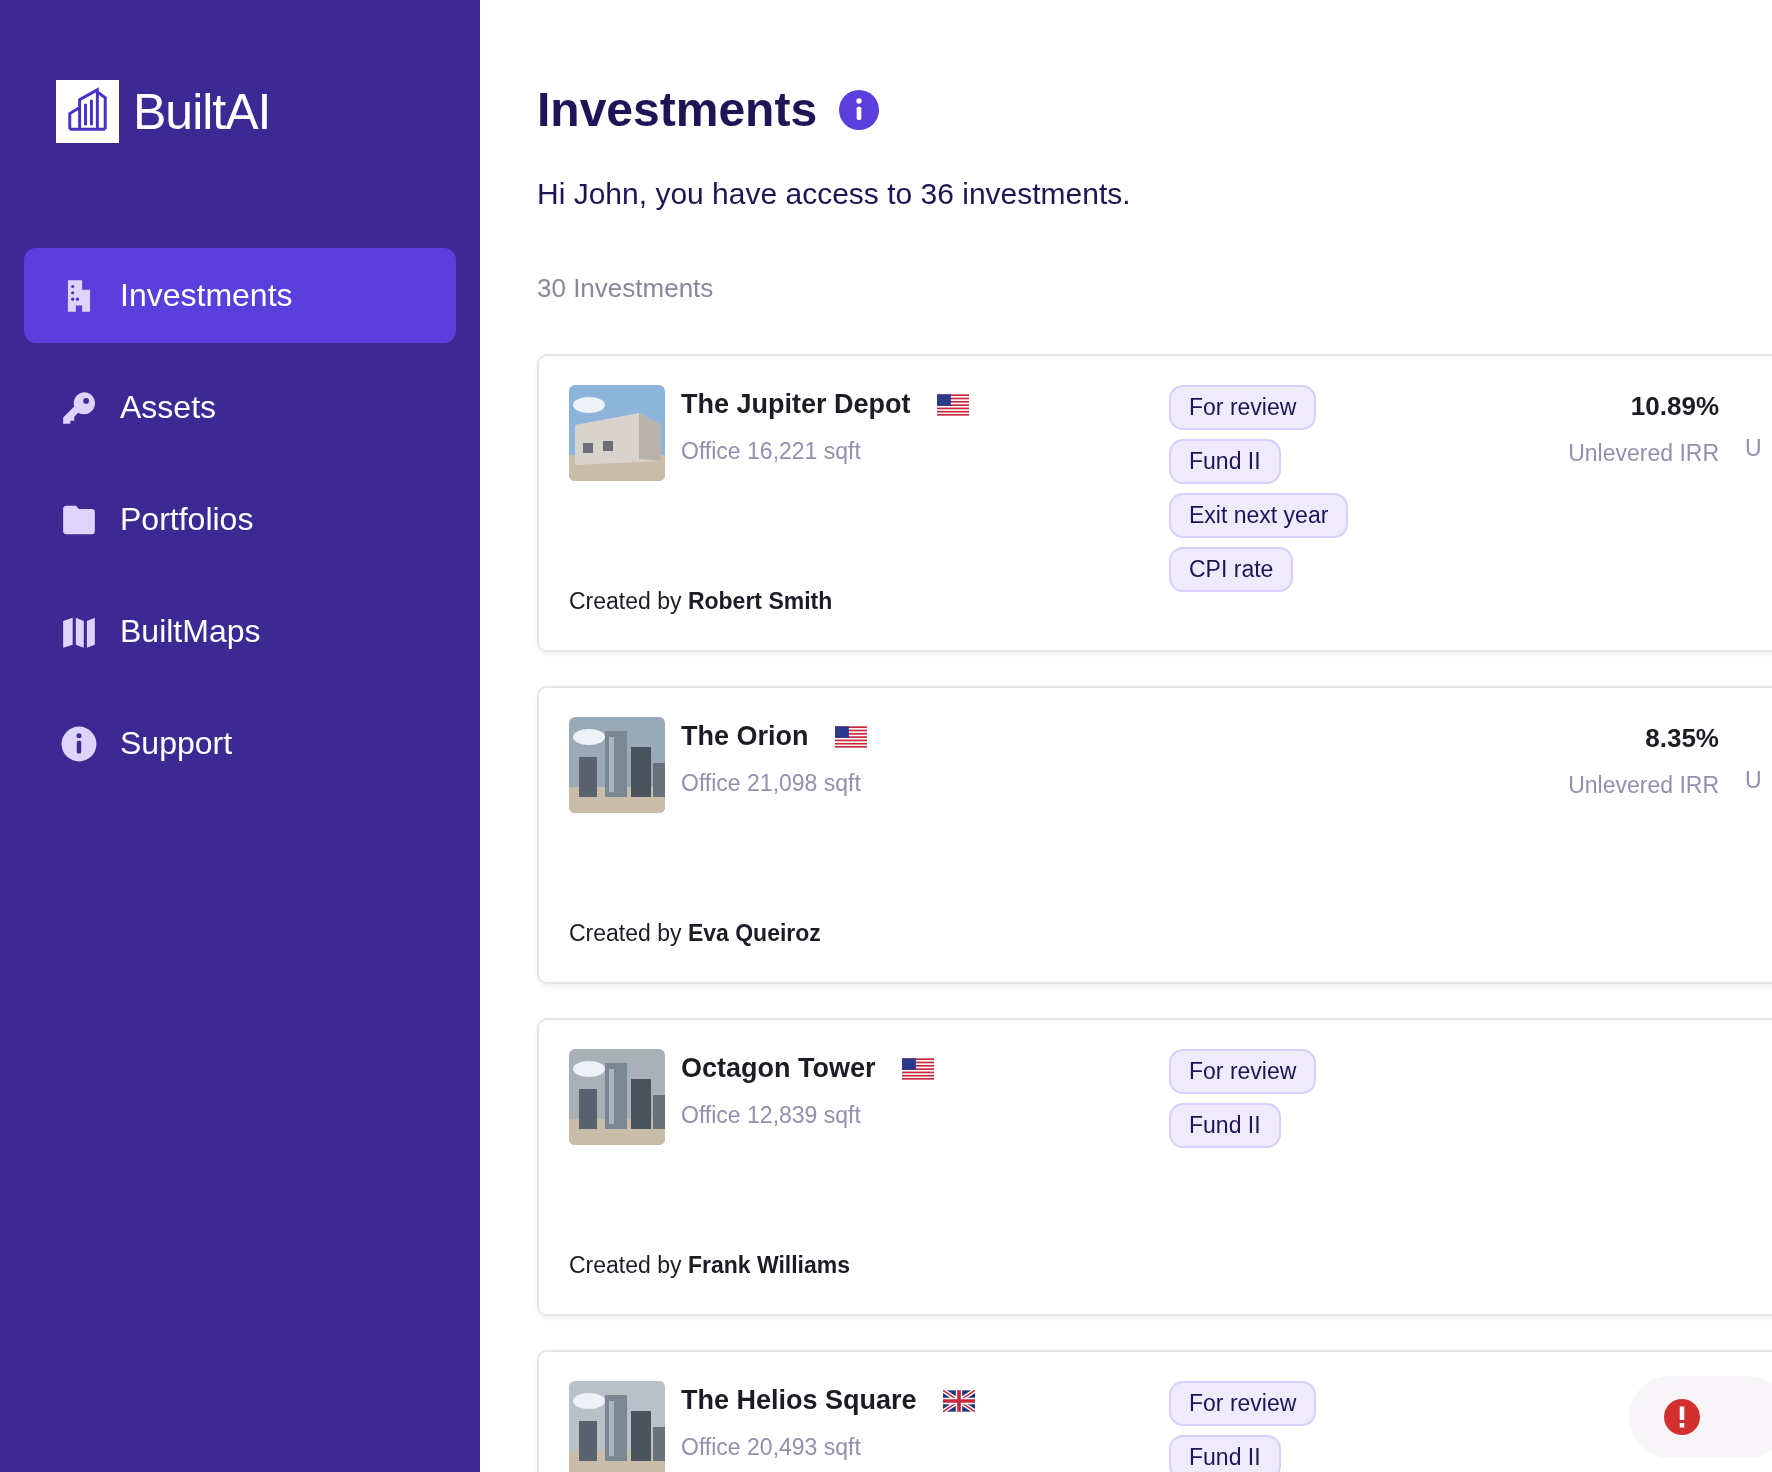 The image size is (1772, 1472). What do you see at coordinates (240, 519) in the screenshot?
I see `sidebar-item: Portfolios` at bounding box center [240, 519].